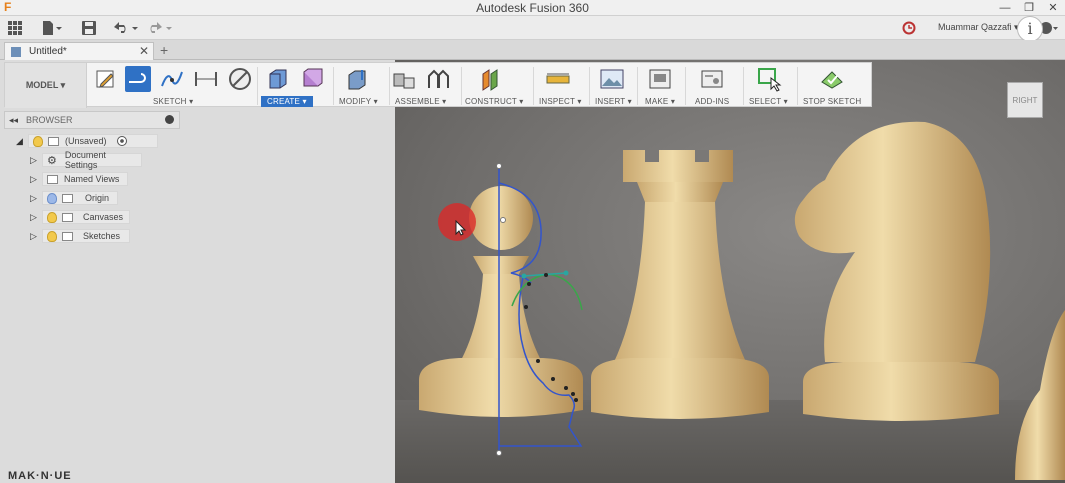 The image size is (1065, 483). I want to click on window-title: Autodesk Fusion 360, so click(532, 8).